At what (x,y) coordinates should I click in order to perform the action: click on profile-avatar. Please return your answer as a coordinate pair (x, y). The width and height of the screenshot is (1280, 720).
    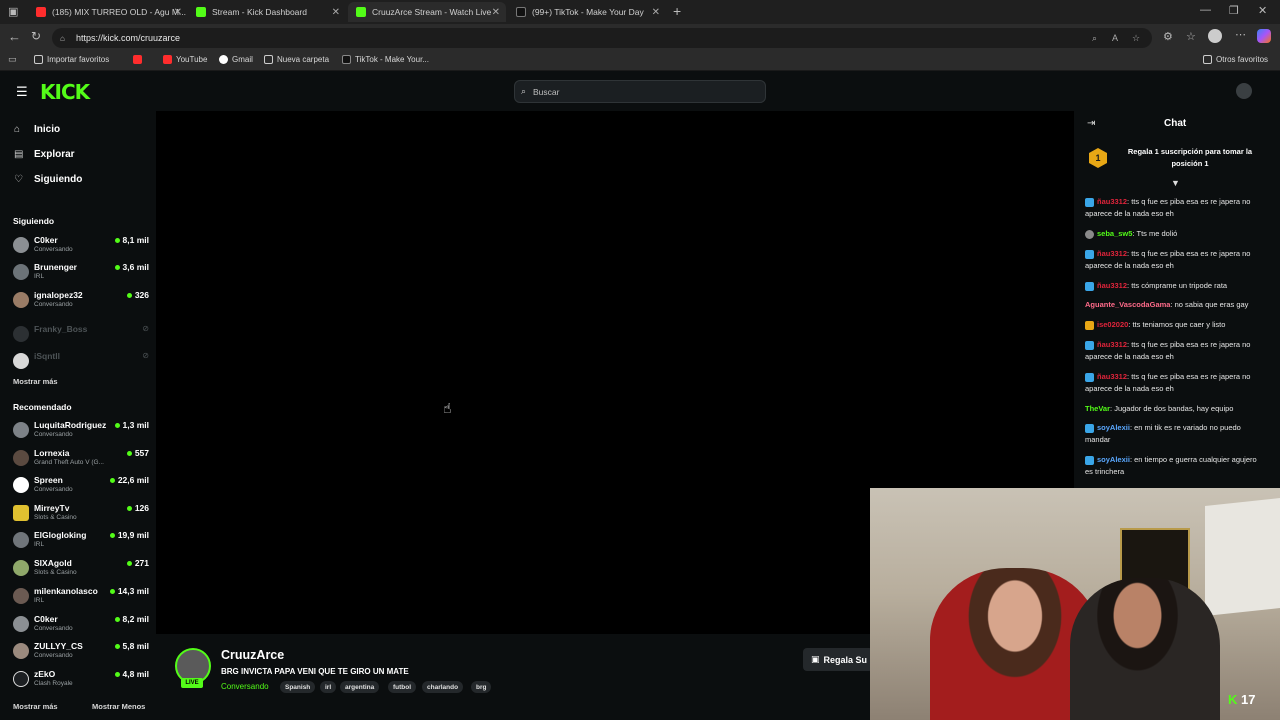
    Looking at the image, I should click on (1215, 36).